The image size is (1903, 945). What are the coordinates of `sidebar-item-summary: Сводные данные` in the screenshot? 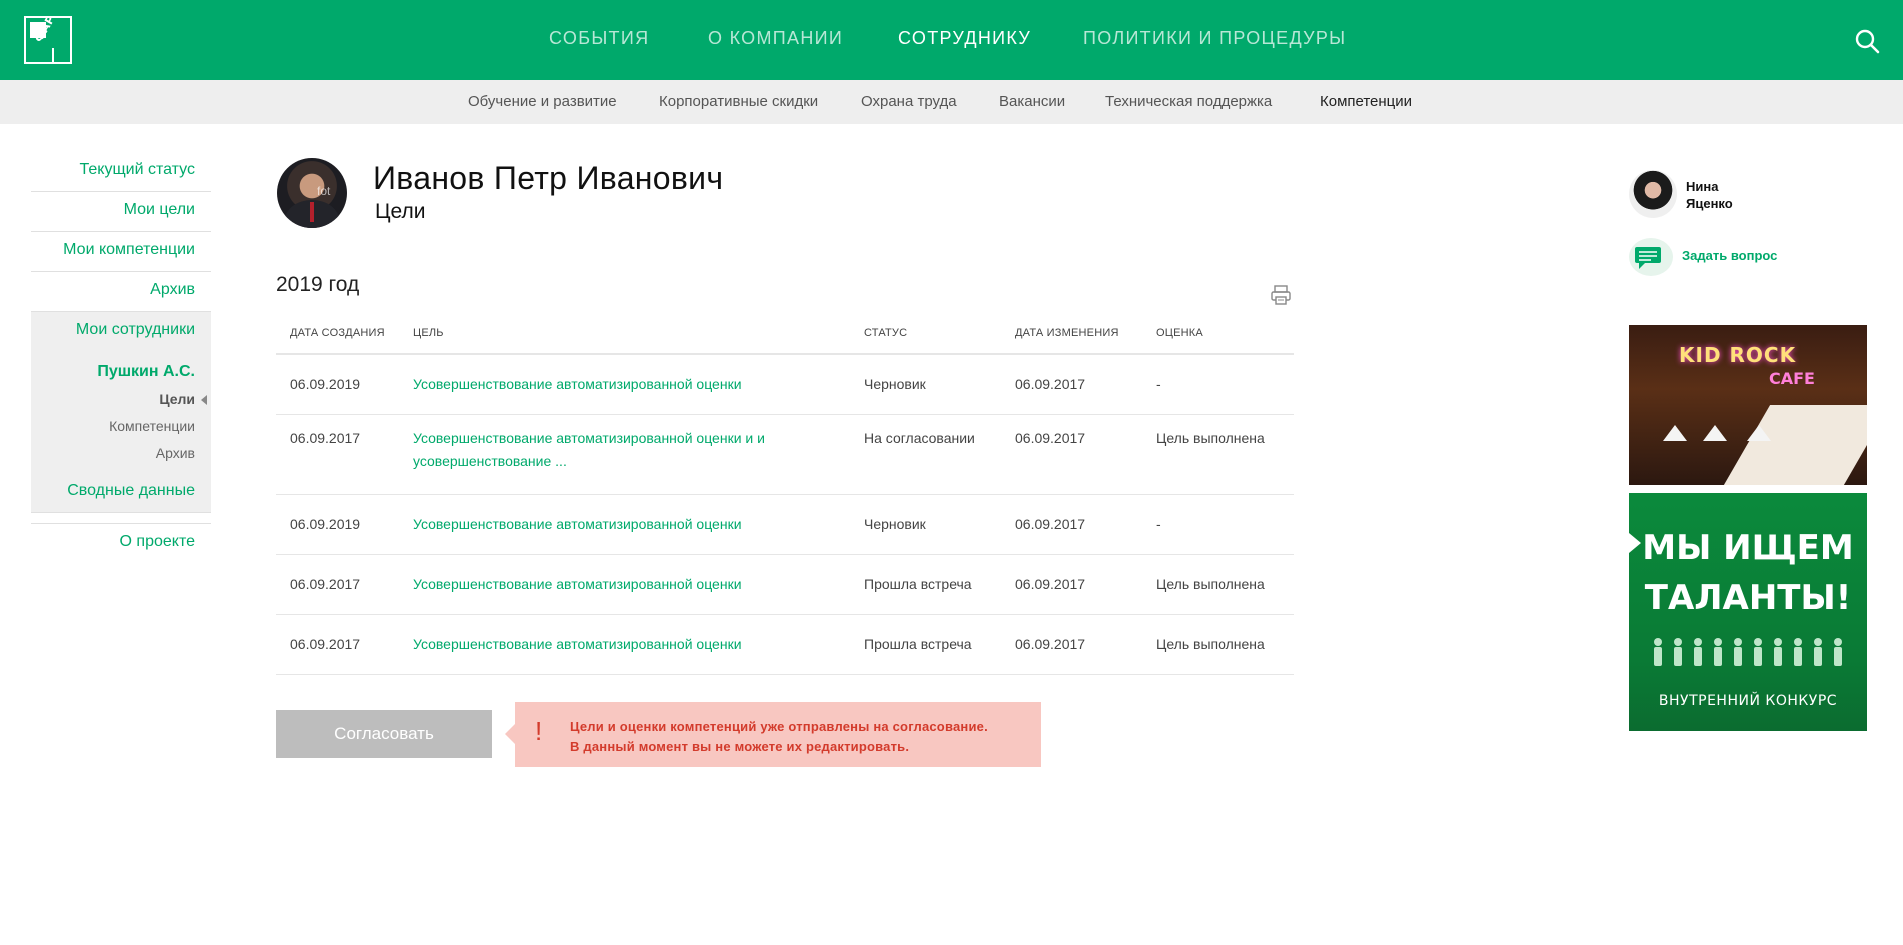 It's located at (121, 493).